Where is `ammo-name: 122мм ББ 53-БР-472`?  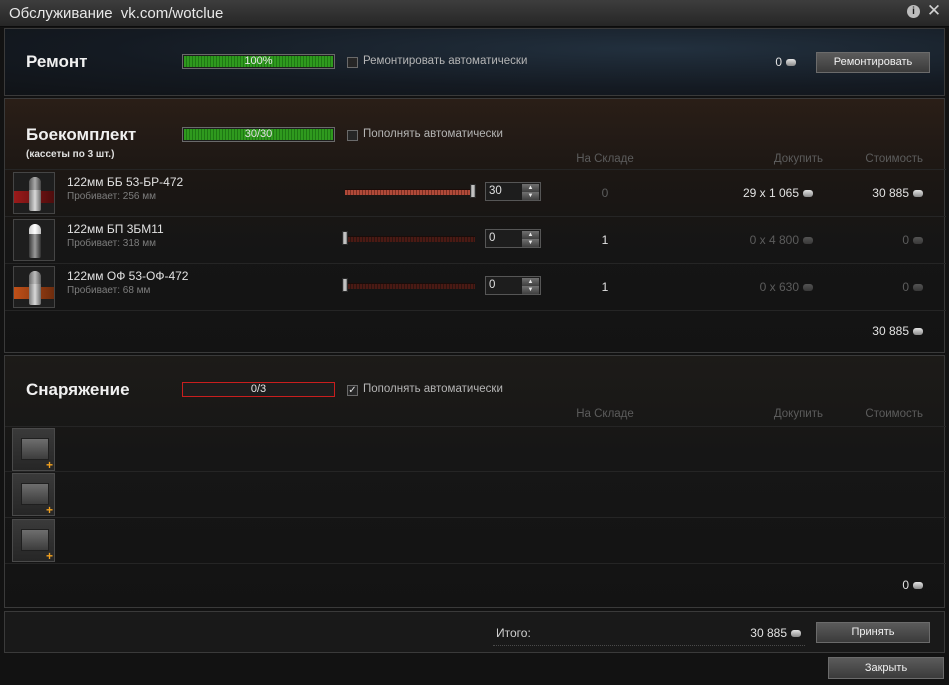
ammo-name: 122мм ББ 53-БР-472 is located at coordinates (125, 182).